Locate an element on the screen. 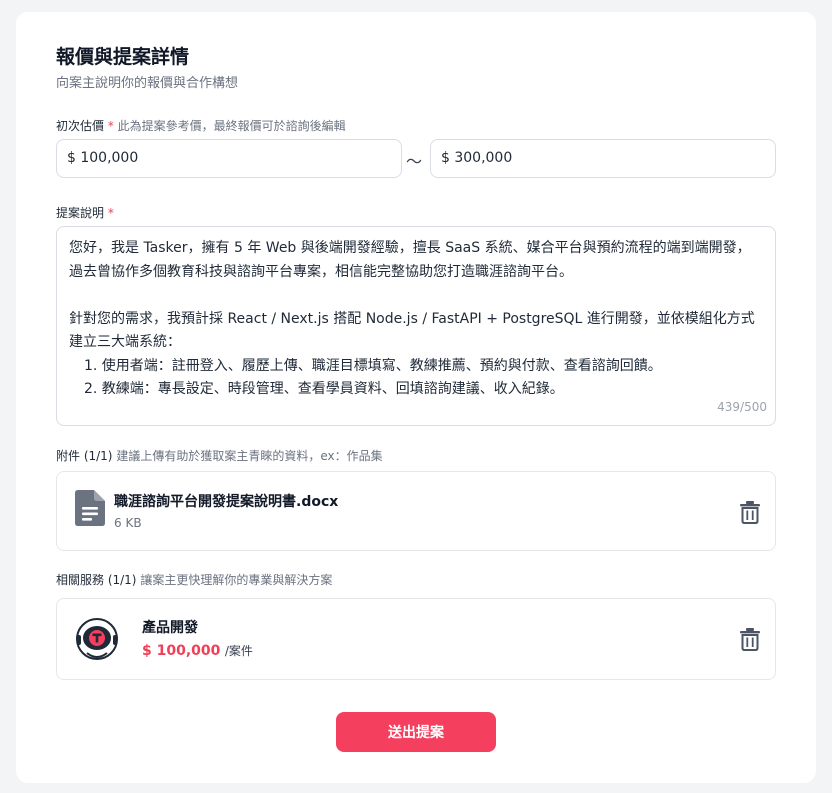 Image resolution: width=832 pixels, height=793 pixels. proposal-list-item: 2. 教練端：專長設定、時段管理、查看學員資料、回填諮詢建議、收入紀錄。 is located at coordinates (324, 389).